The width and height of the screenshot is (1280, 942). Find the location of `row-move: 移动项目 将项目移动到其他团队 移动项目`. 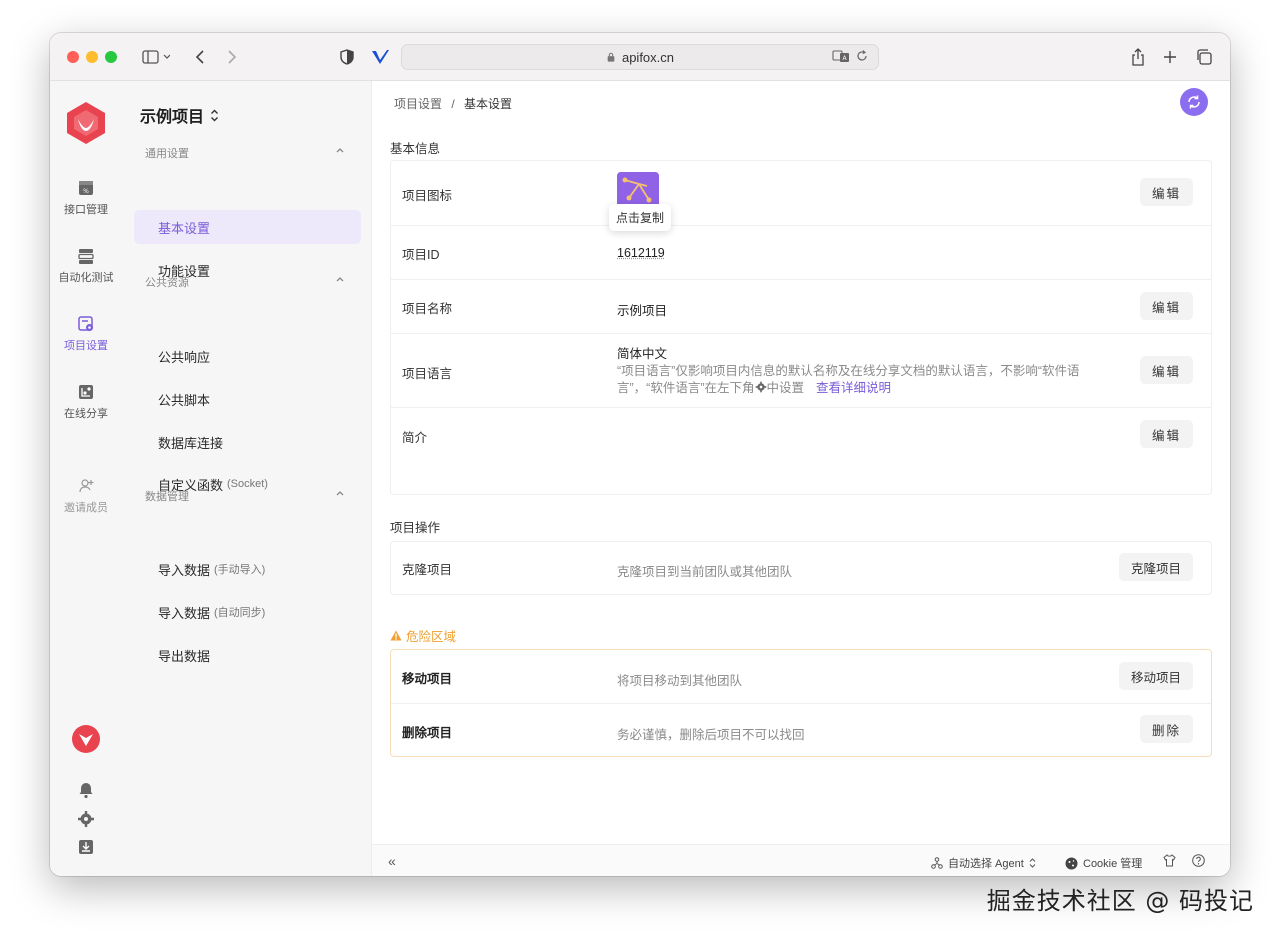

row-move: 移动项目 将项目移动到其他团队 移动项目 is located at coordinates (801, 677).